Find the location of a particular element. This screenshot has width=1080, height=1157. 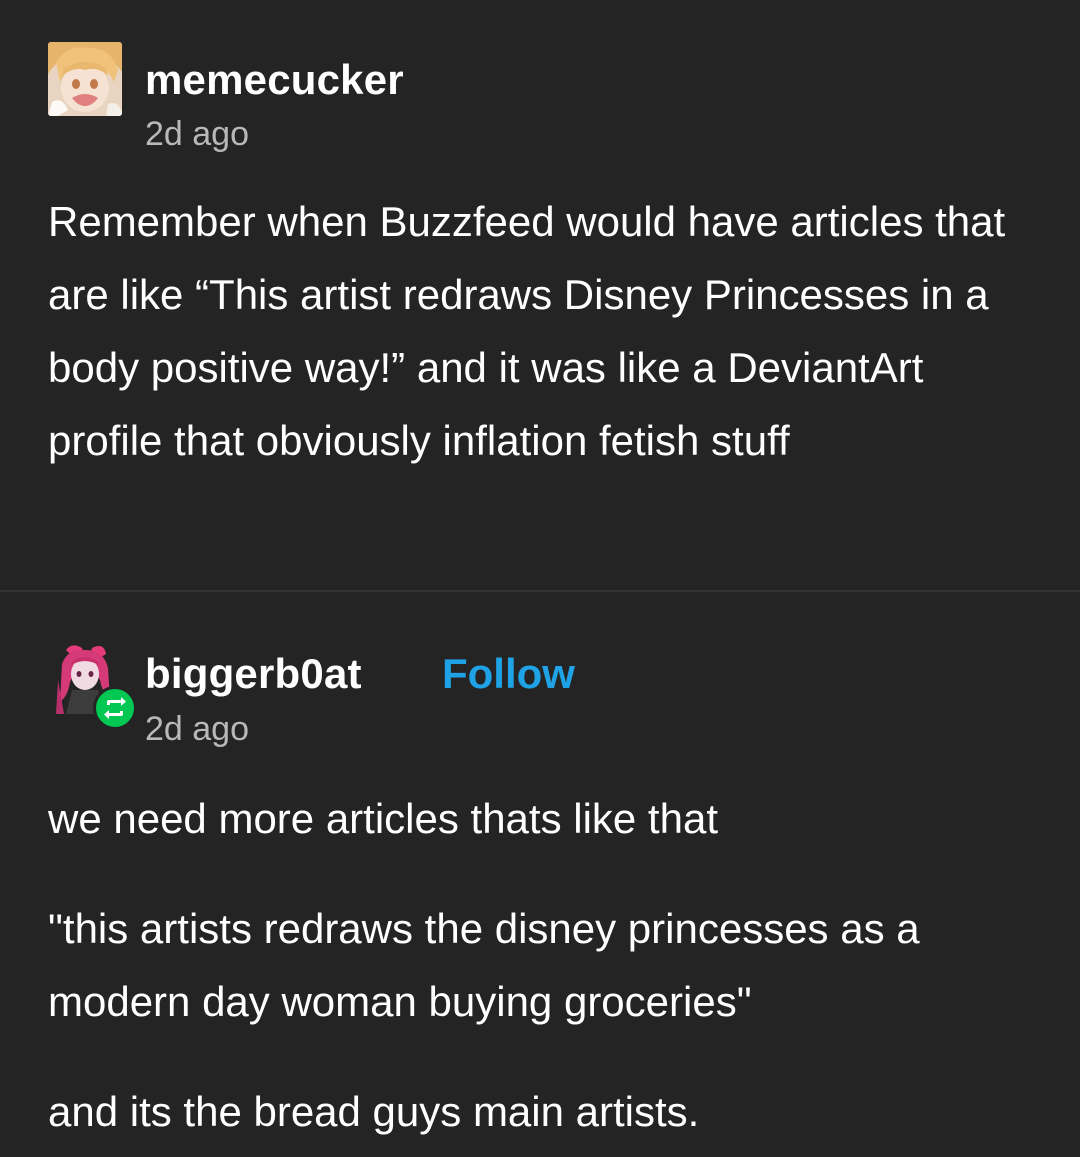

follow-button: Follow is located at coordinates (508, 674).